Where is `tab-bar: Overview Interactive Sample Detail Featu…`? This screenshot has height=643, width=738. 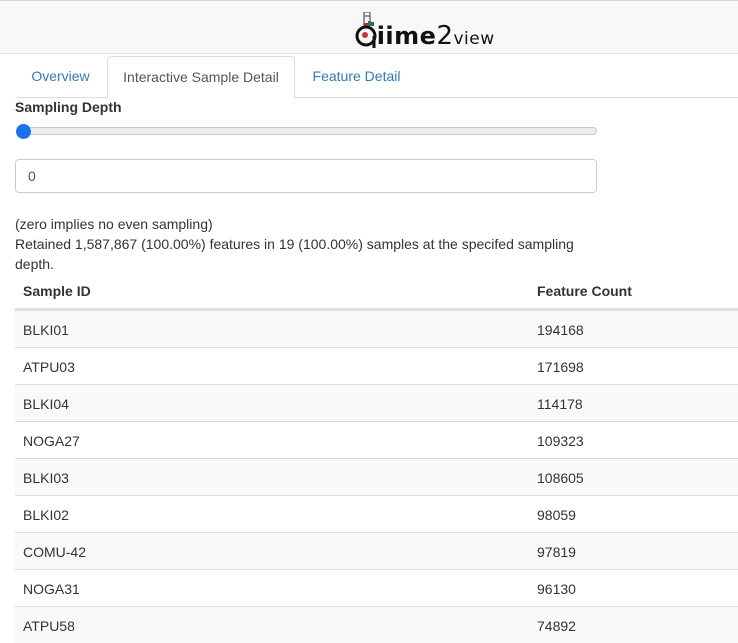 tab-bar: Overview Interactive Sample Detail Featu… is located at coordinates (376, 77).